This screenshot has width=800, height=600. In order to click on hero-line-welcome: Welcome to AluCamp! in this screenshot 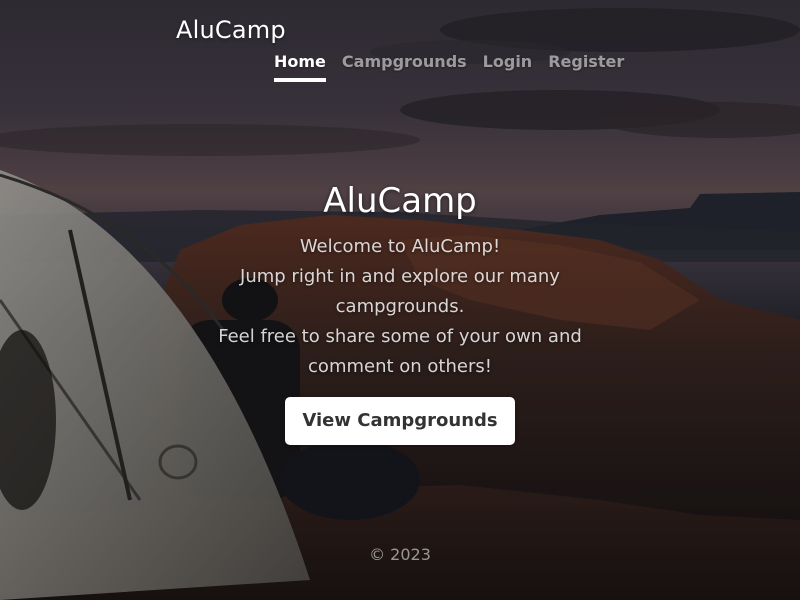, I will do `click(400, 246)`.